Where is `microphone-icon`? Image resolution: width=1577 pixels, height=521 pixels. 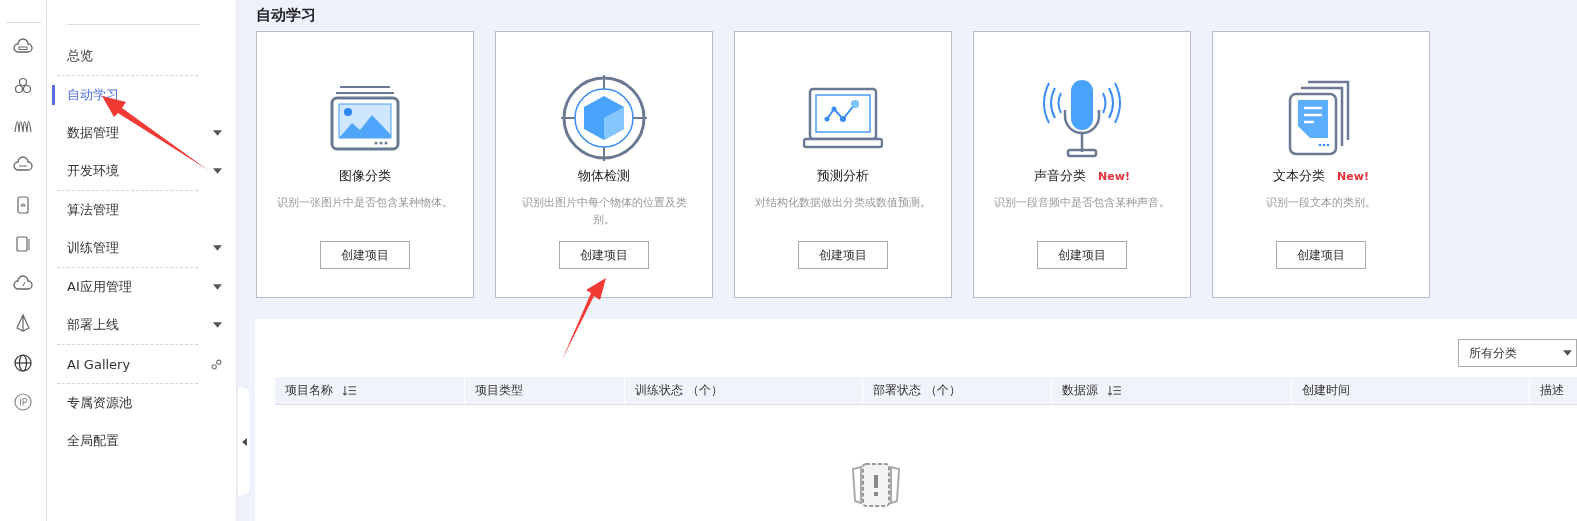 microphone-icon is located at coordinates (1082, 118).